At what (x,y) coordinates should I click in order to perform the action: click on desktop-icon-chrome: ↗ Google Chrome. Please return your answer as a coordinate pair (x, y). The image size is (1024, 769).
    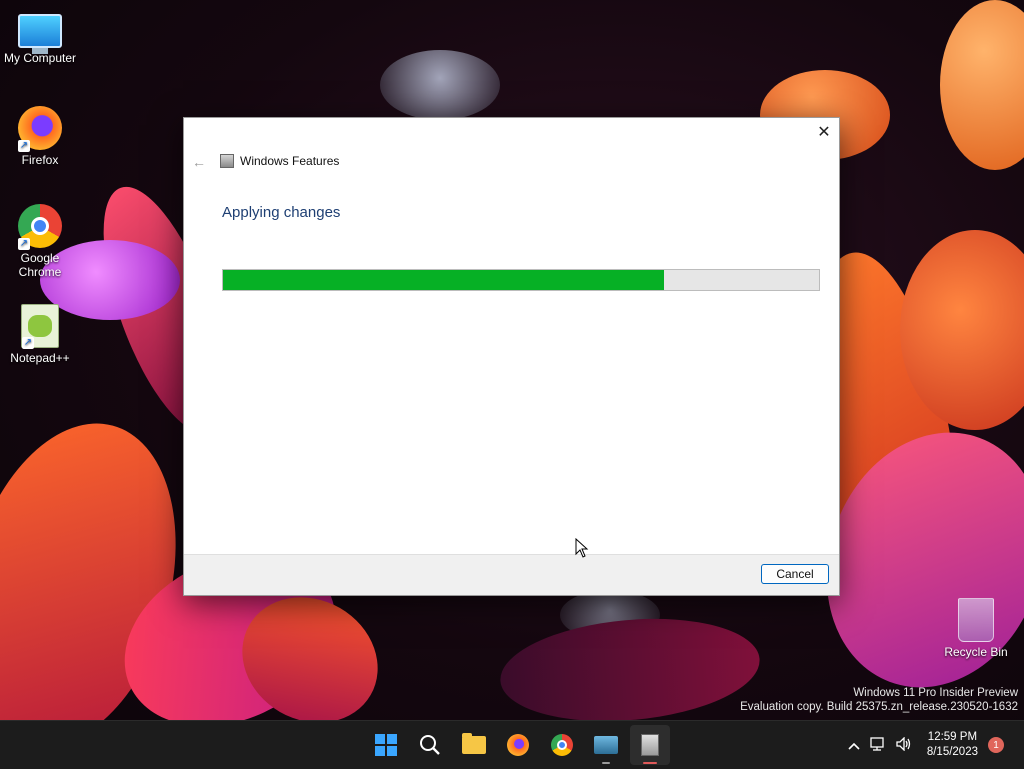
    Looking at the image, I should click on (41, 241).